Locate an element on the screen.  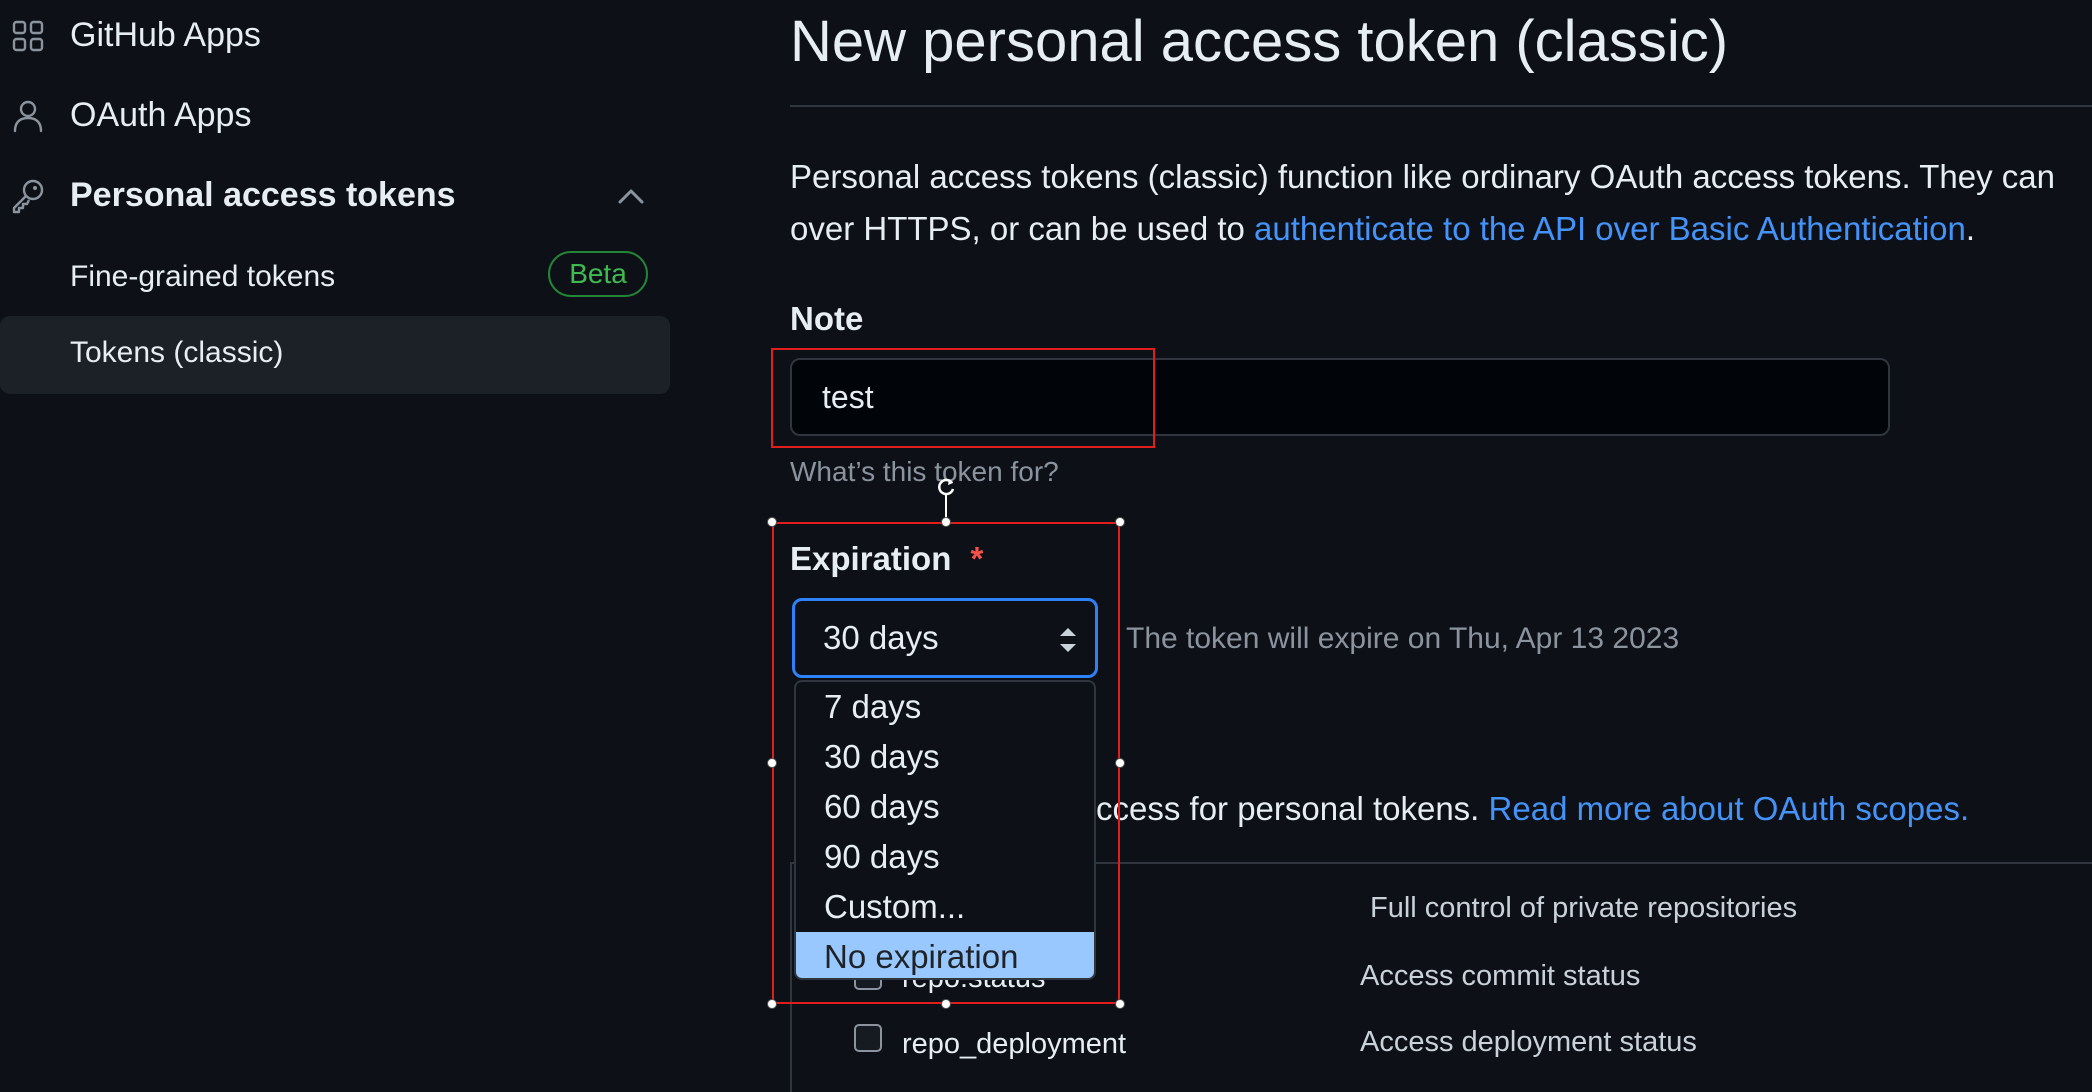
sidebar-item-label: OAuth Apps is located at coordinates (161, 115).